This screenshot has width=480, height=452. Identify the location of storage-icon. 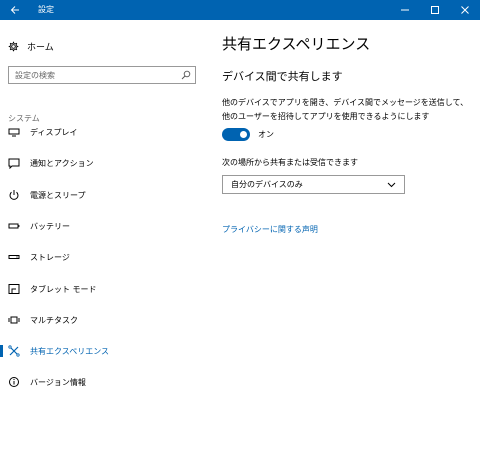
(14, 257).